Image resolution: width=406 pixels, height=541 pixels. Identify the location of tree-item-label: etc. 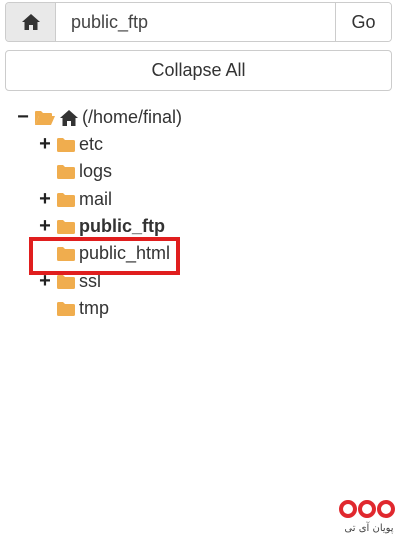
(91, 144).